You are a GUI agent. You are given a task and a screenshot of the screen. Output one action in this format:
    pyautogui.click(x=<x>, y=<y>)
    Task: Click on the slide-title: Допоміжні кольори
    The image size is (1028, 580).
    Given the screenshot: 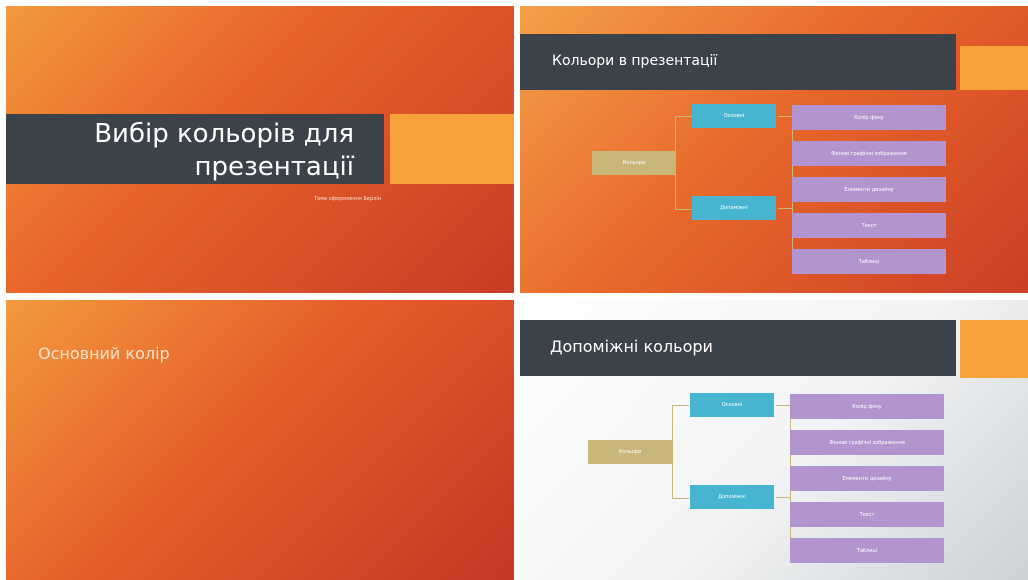 What is the action you would take?
    pyautogui.click(x=631, y=346)
    